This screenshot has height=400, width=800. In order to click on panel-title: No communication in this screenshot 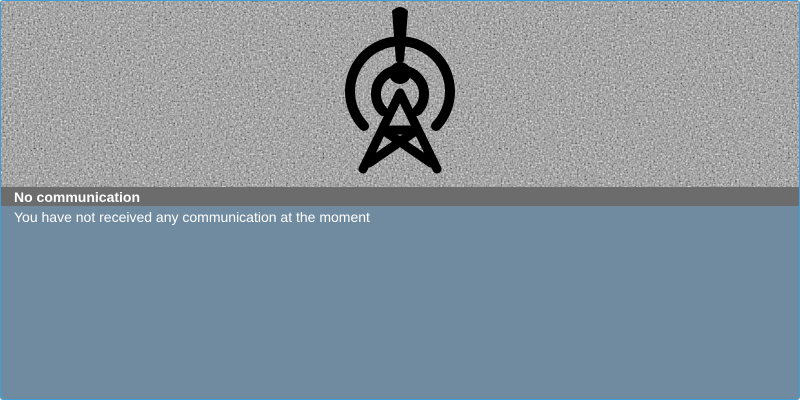, I will do `click(77, 197)`.